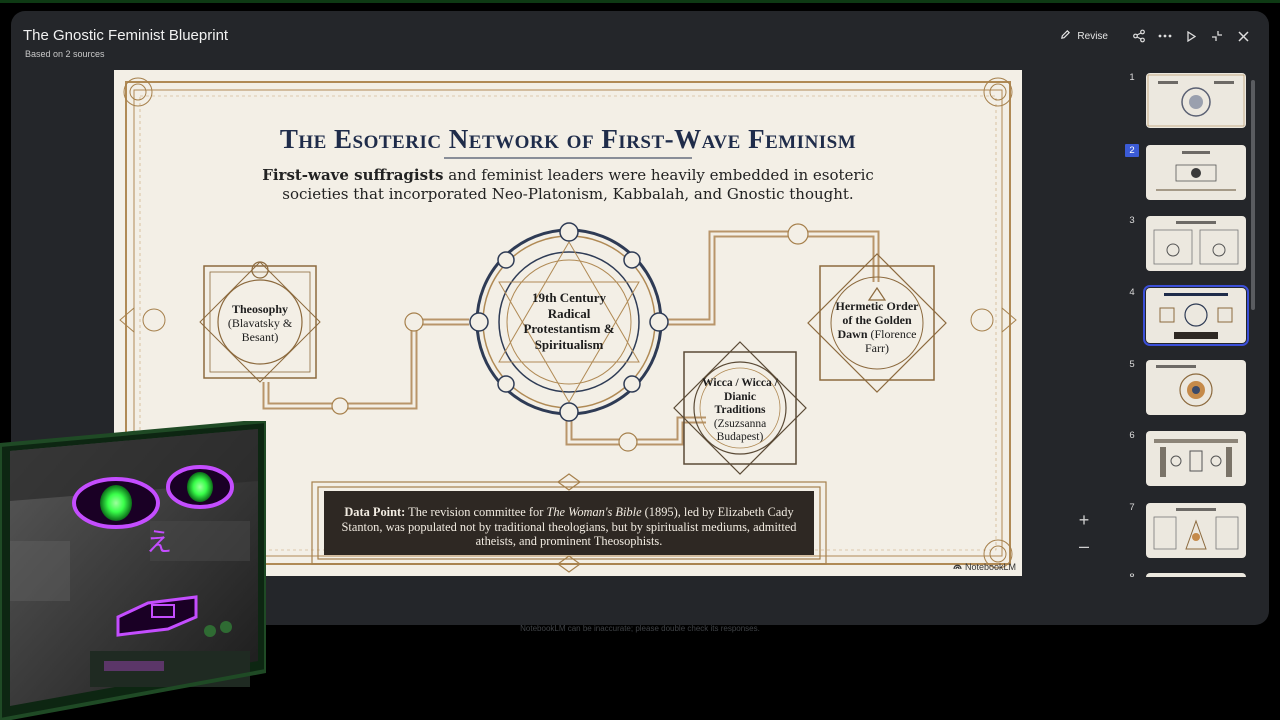 Image resolution: width=1280 pixels, height=720 pixels. I want to click on webcam-overlay: え, so click(134, 569).